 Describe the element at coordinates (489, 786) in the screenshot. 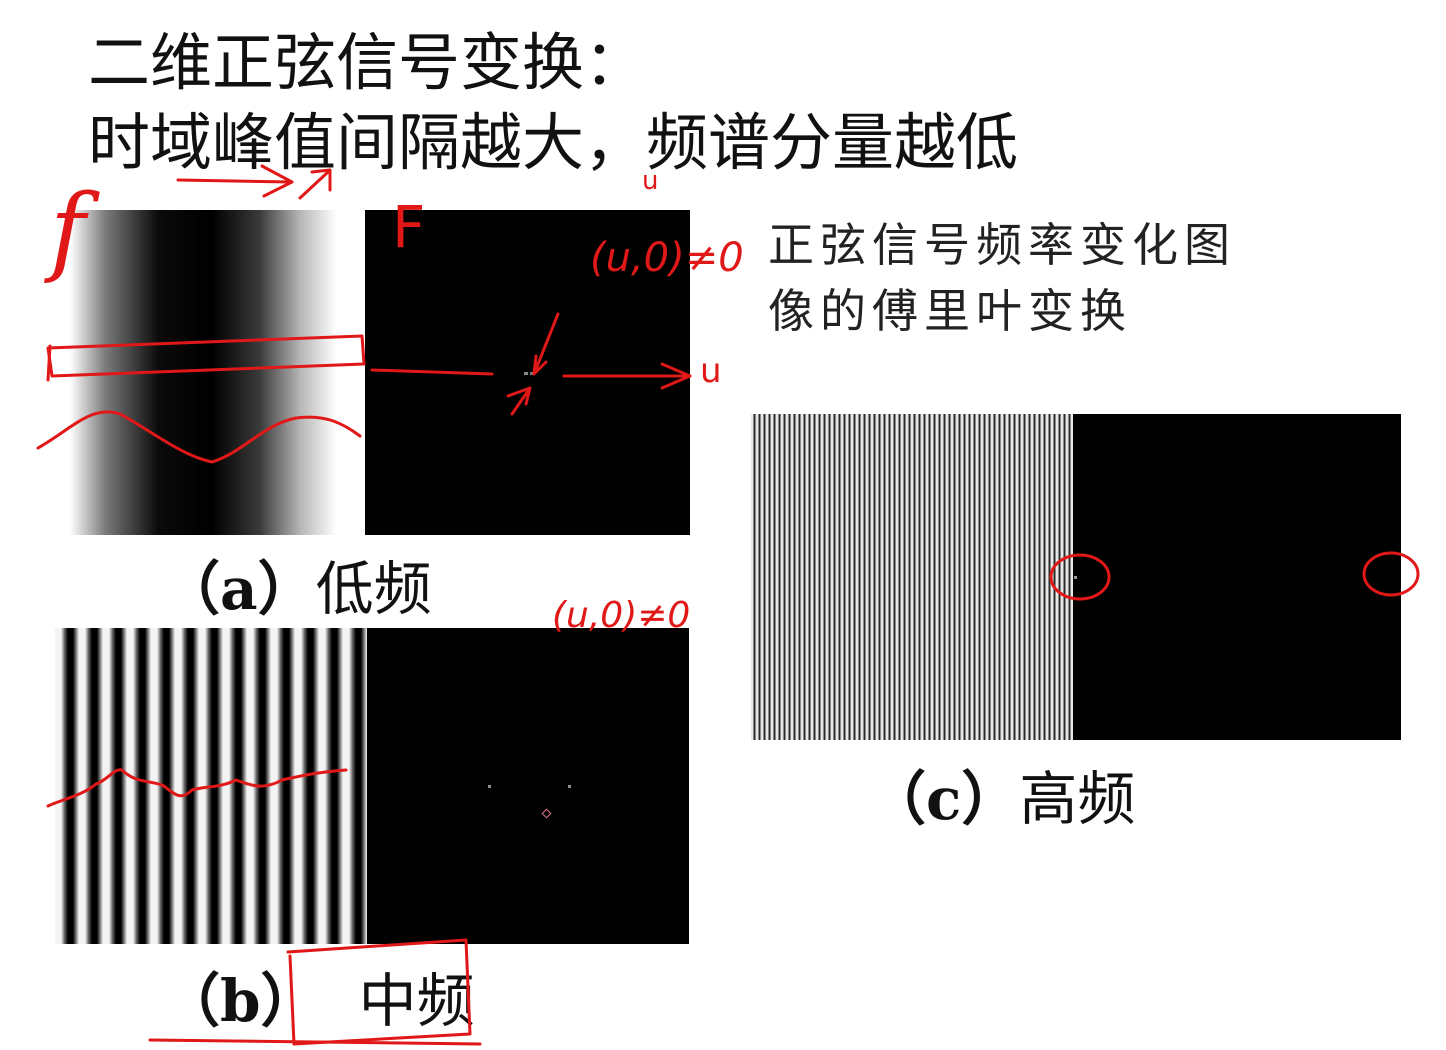

I see `spectrum-dot-left` at that location.